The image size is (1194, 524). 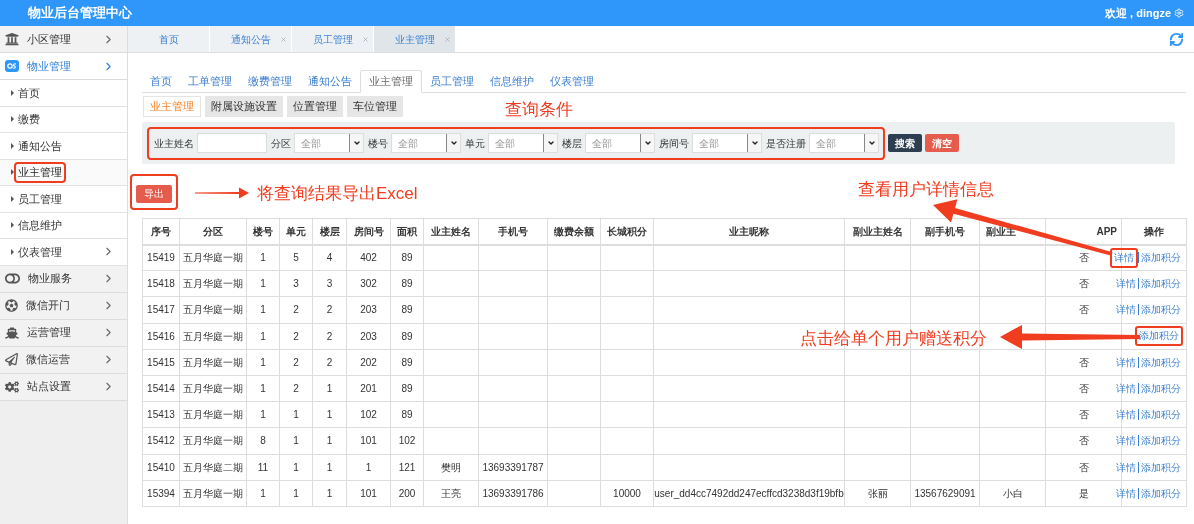 What do you see at coordinates (63, 119) in the screenshot?
I see `sidebar-item: 缴费` at bounding box center [63, 119].